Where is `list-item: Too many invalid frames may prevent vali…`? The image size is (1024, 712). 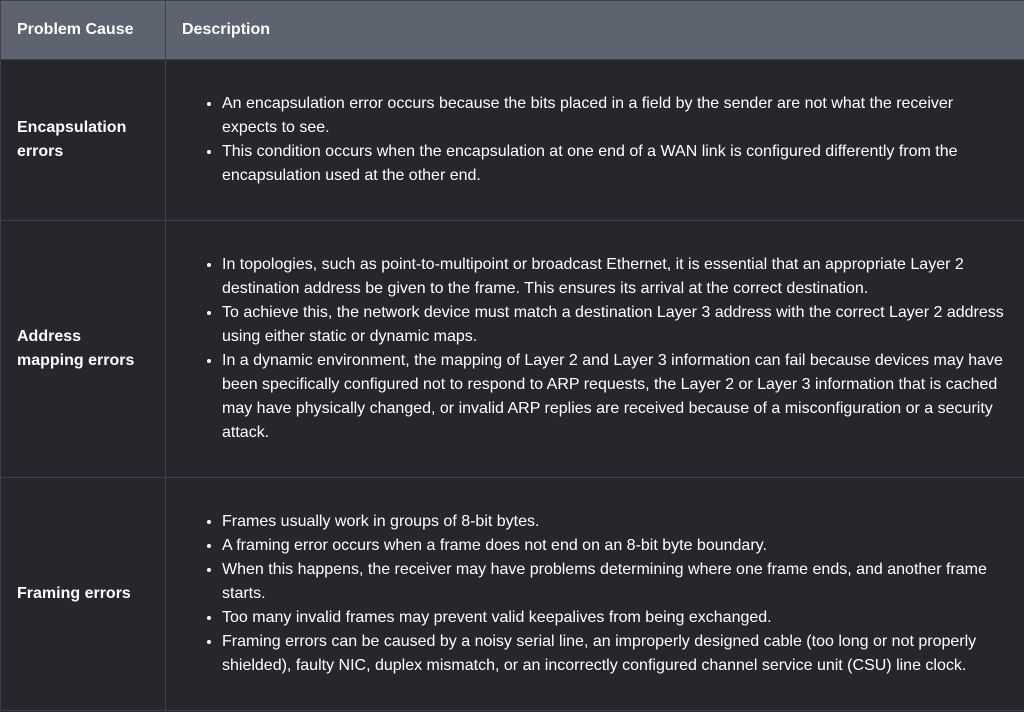
list-item: Too many invalid frames may prevent vali… is located at coordinates (615, 618).